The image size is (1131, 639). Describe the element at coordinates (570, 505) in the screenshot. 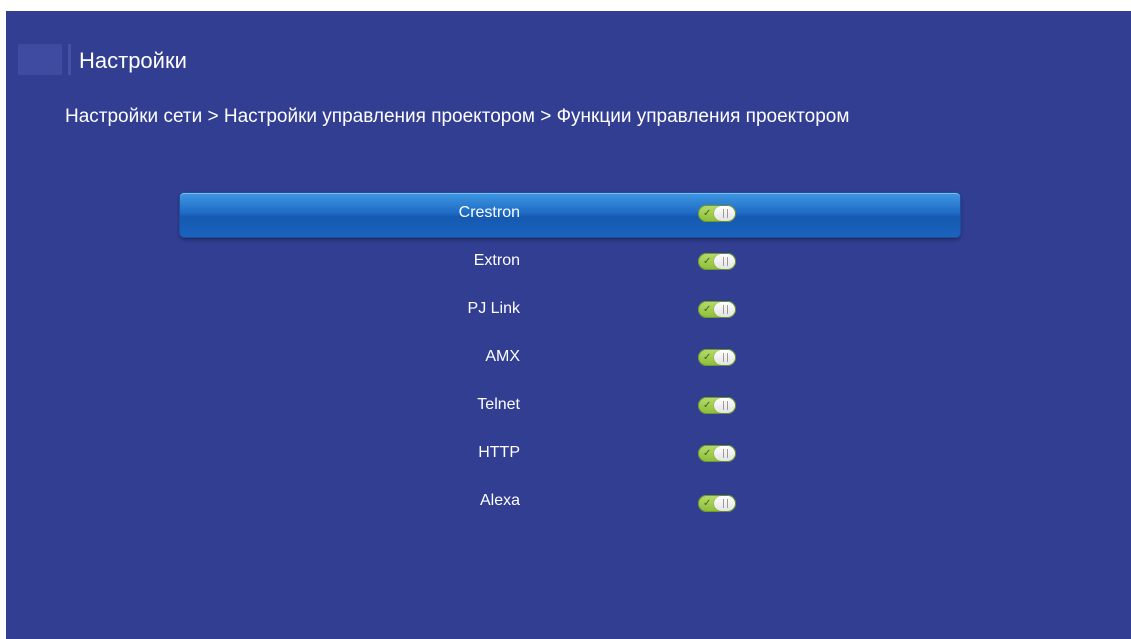

I see `menu-item-alexa: Alexa ✓` at that location.